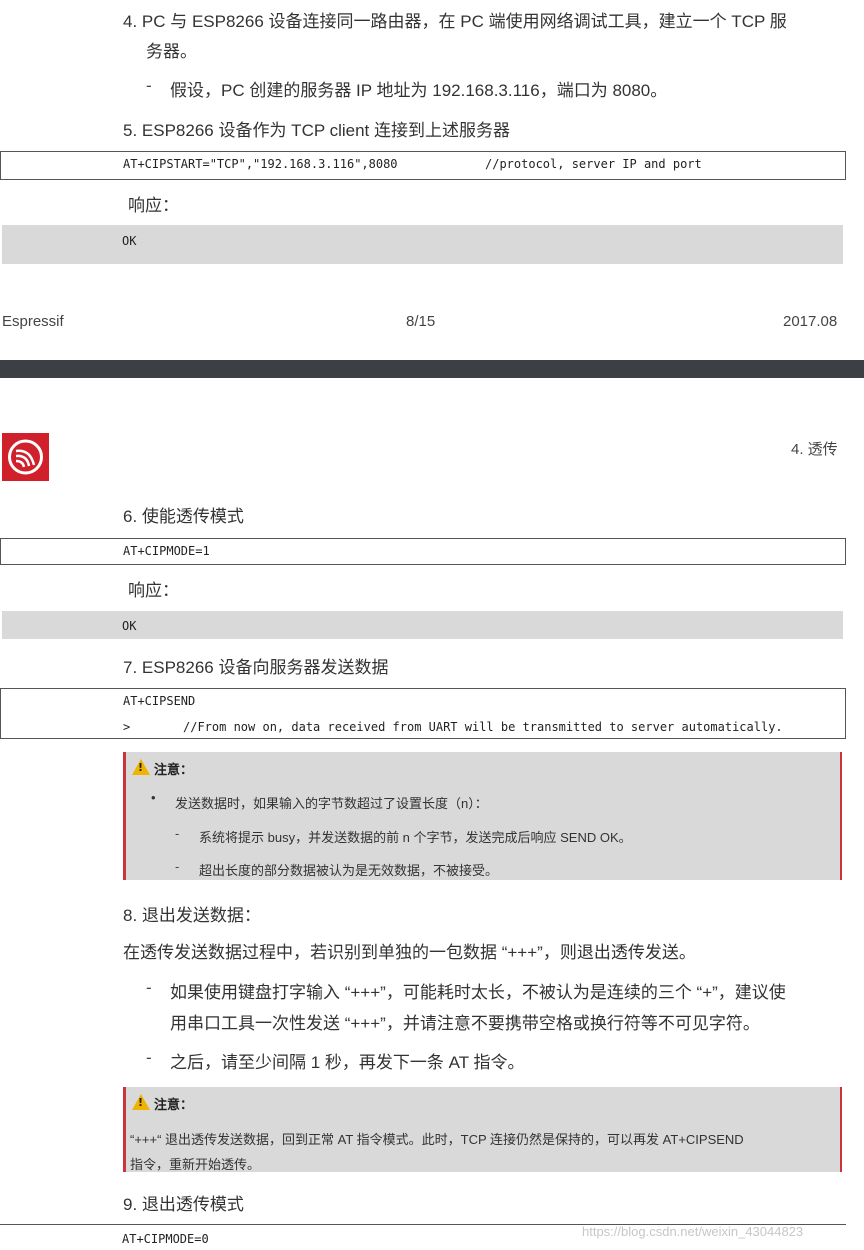  I want to click on note-sub-invalid: 超出长度的部分数据被认为是无效数据，不被接受。, so click(349, 870).